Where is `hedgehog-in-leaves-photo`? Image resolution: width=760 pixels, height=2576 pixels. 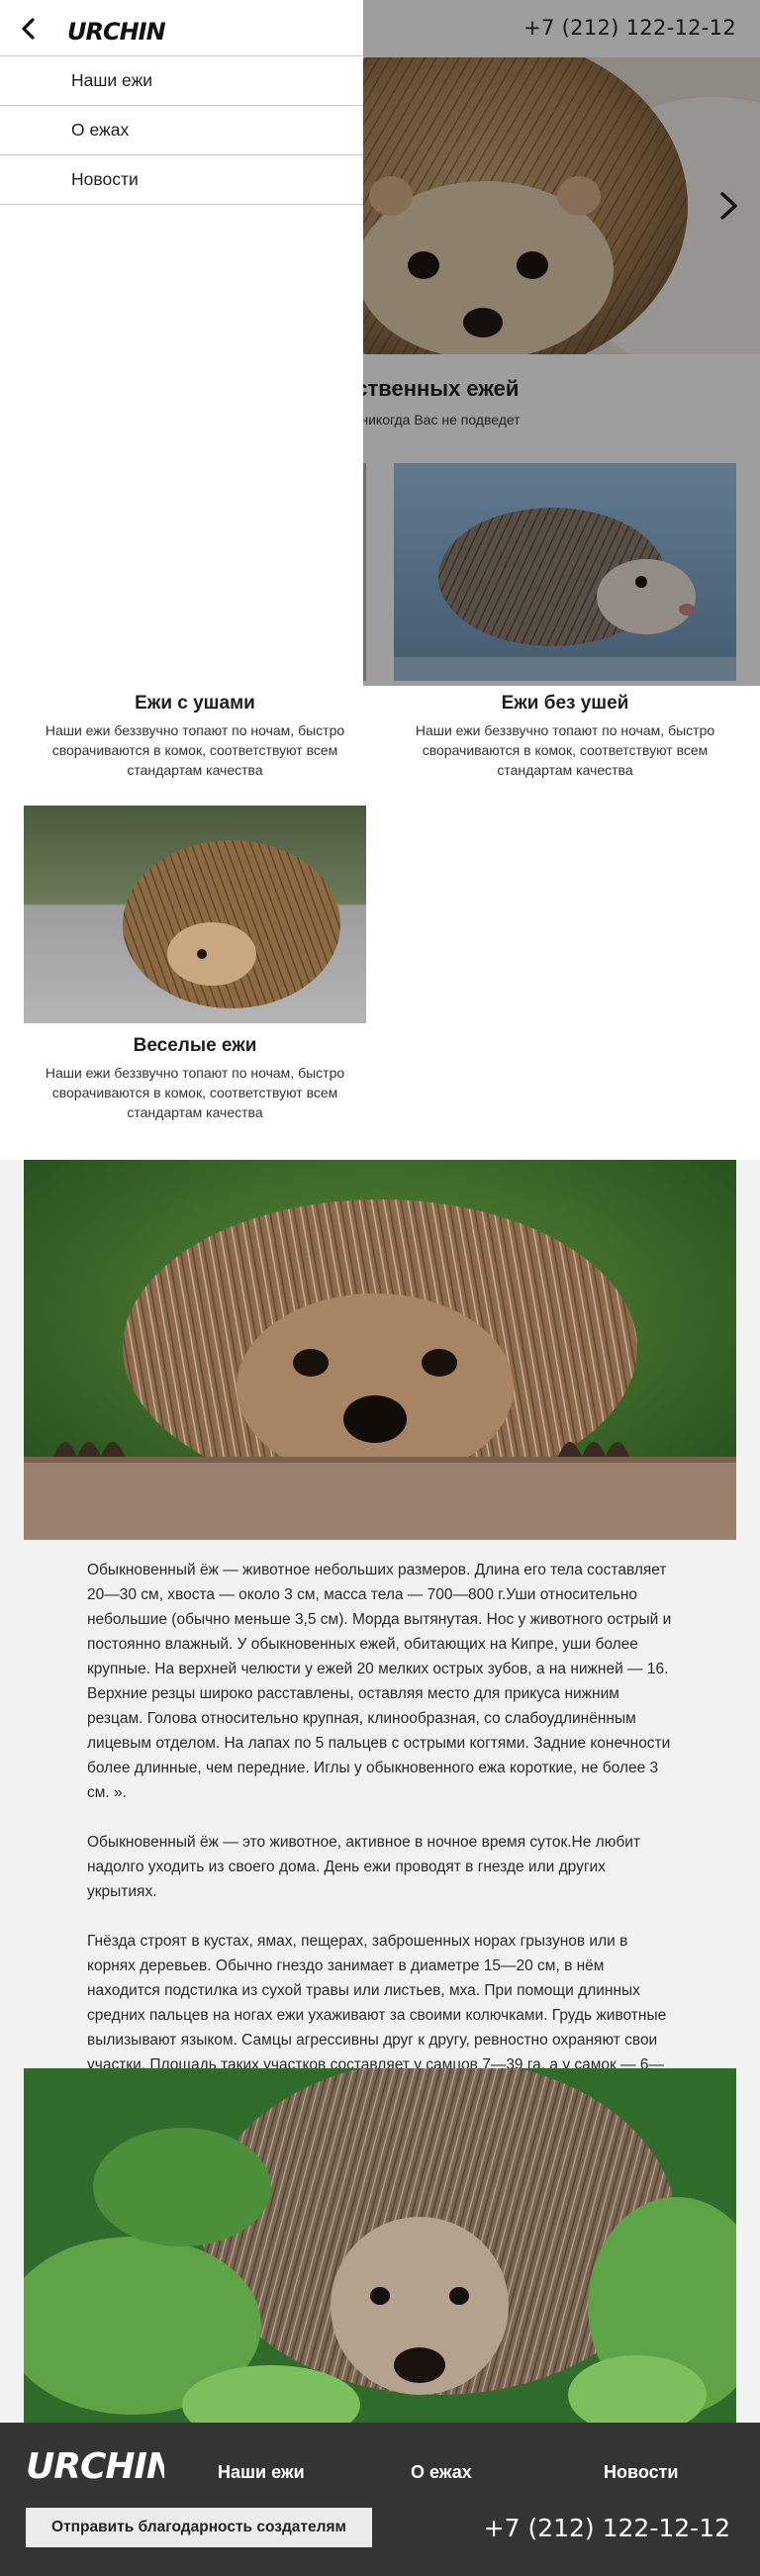 hedgehog-in-leaves-photo is located at coordinates (380, 2246).